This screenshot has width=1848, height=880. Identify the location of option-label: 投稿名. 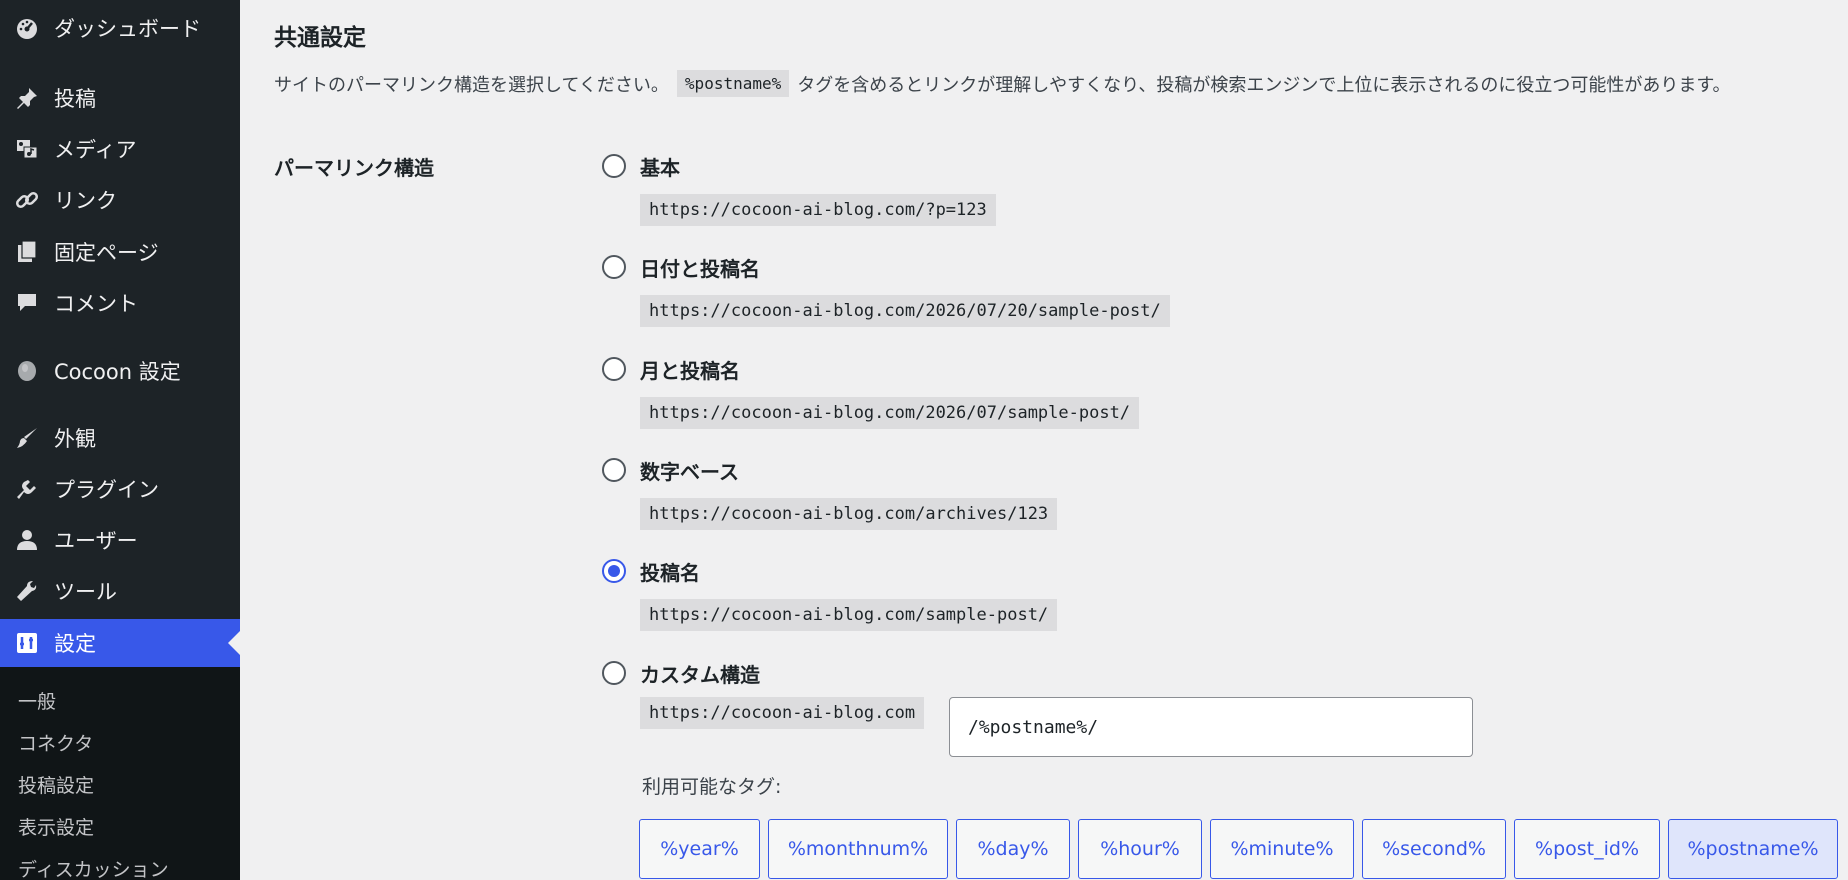
(670, 571).